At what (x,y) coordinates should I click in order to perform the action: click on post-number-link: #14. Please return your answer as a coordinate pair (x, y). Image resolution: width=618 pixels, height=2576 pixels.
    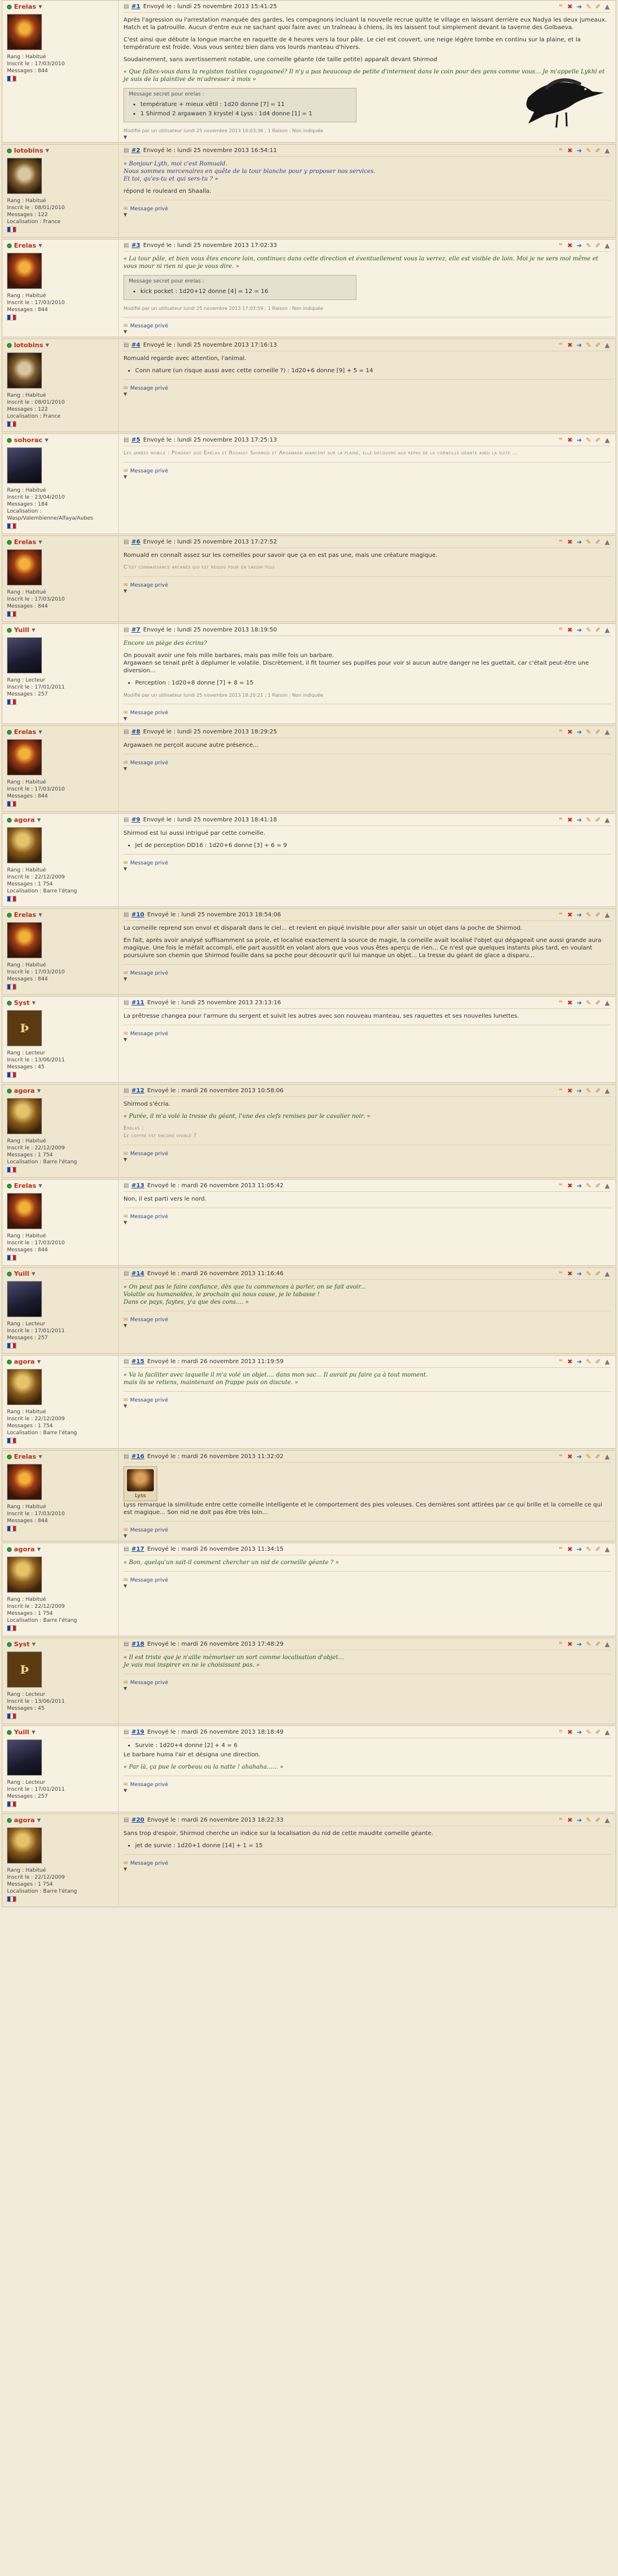
    Looking at the image, I should click on (137, 1274).